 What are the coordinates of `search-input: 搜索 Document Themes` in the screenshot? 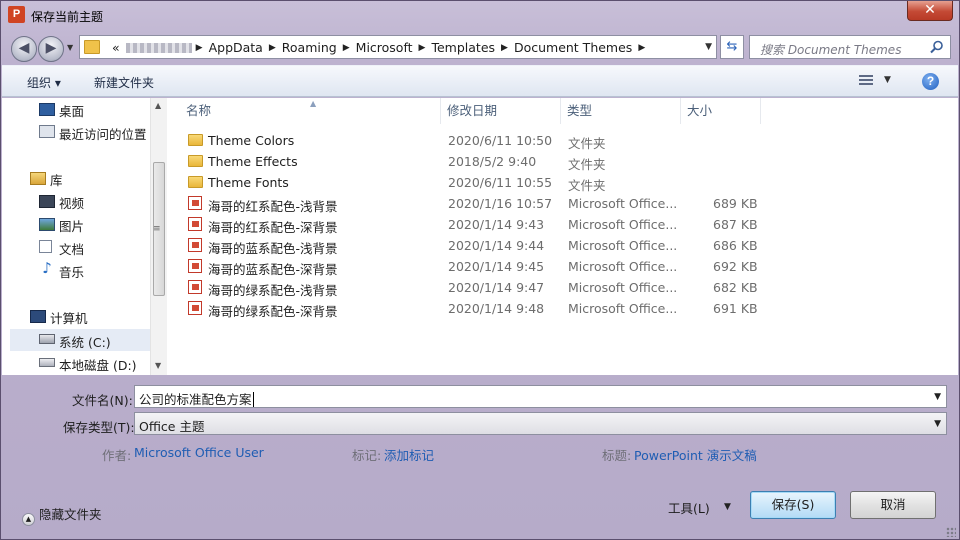 It's located at (850, 47).